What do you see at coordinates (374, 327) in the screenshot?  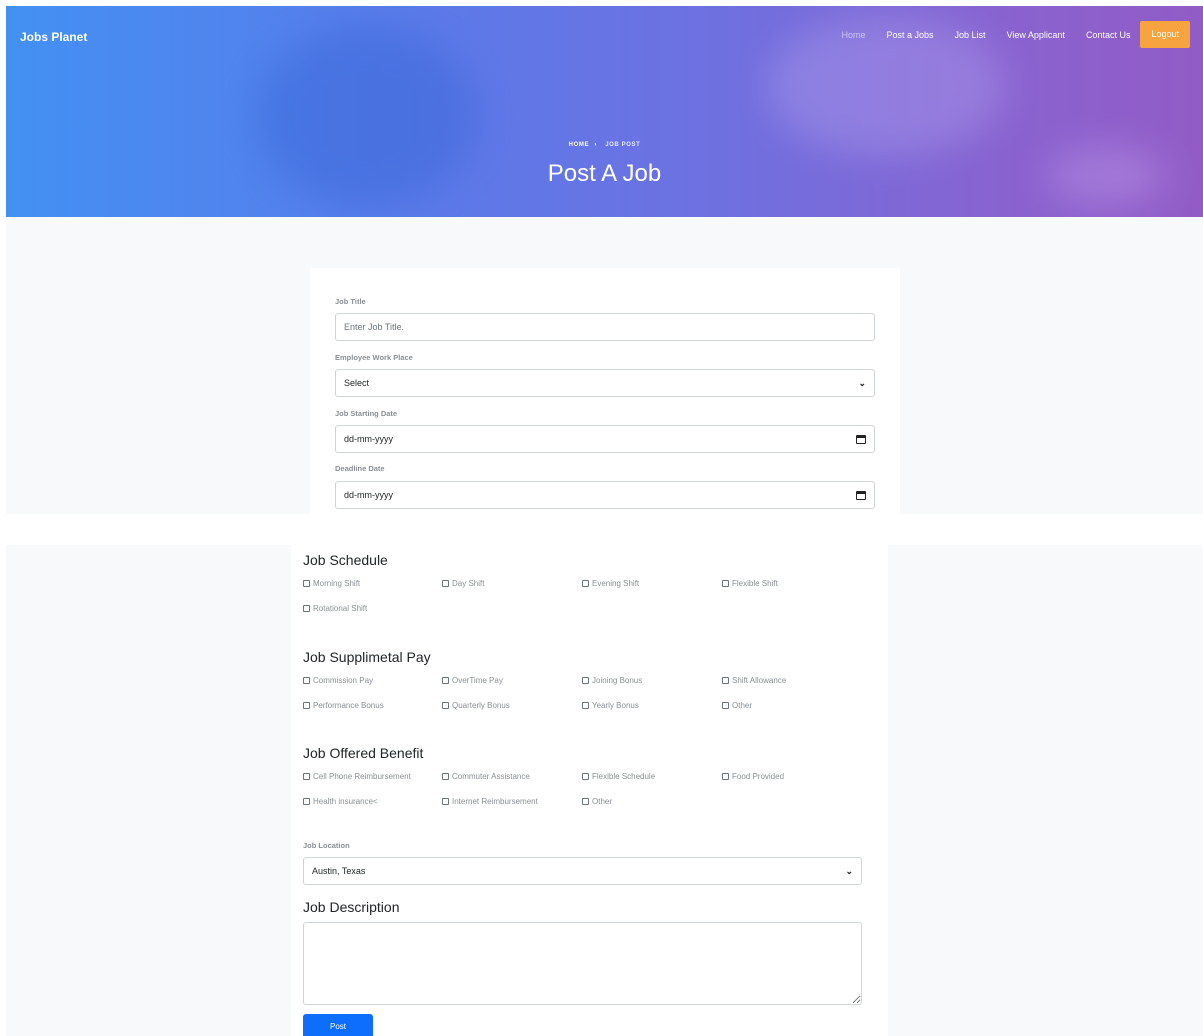 I see `job-title-placeholder: Enter Job Title.` at bounding box center [374, 327].